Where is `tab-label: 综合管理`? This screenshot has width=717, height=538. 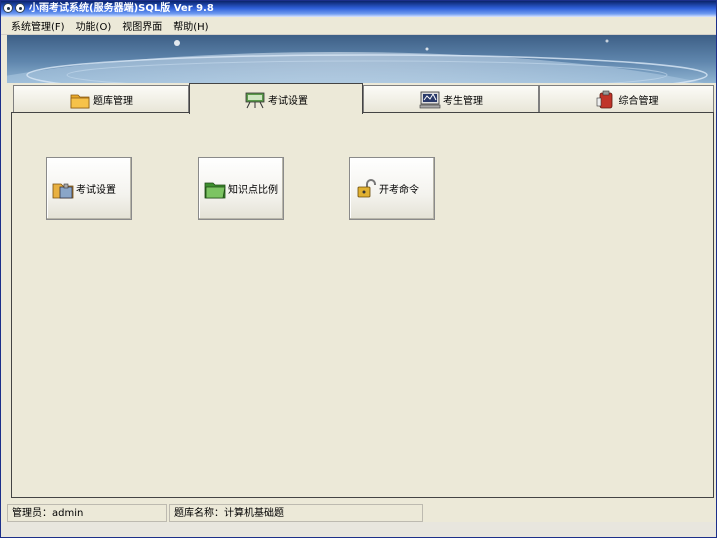
tab-label: 综合管理 is located at coordinates (638, 101).